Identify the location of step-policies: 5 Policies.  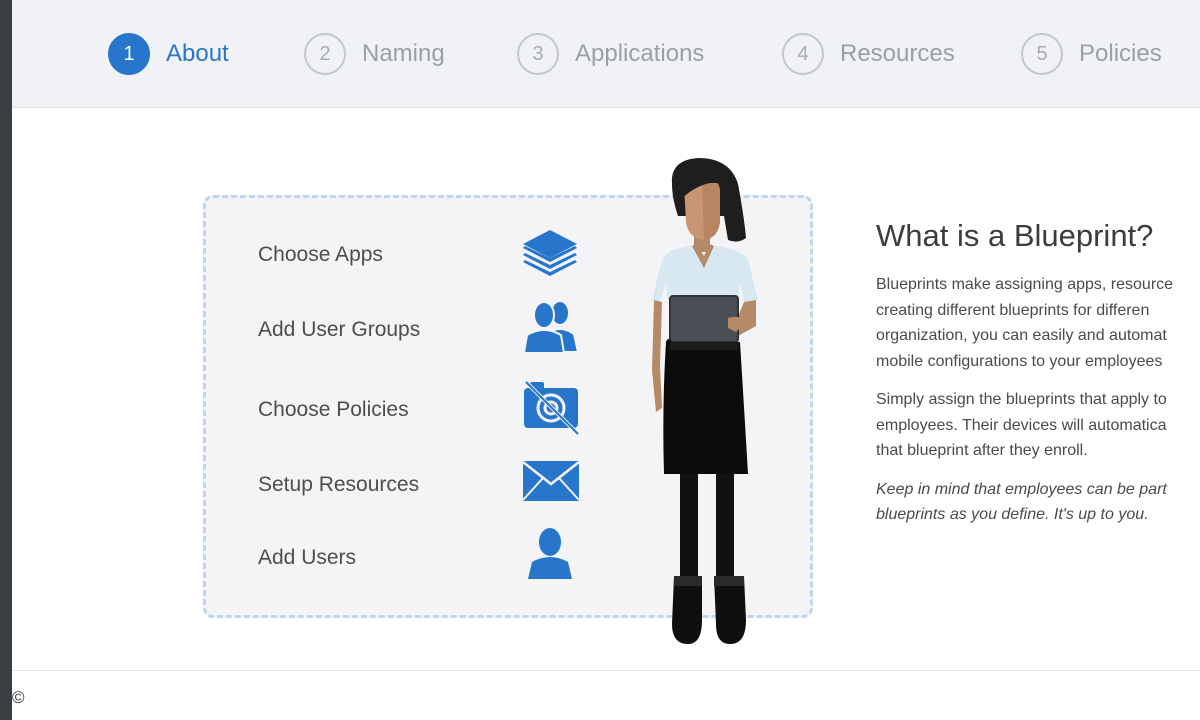
(1091, 54).